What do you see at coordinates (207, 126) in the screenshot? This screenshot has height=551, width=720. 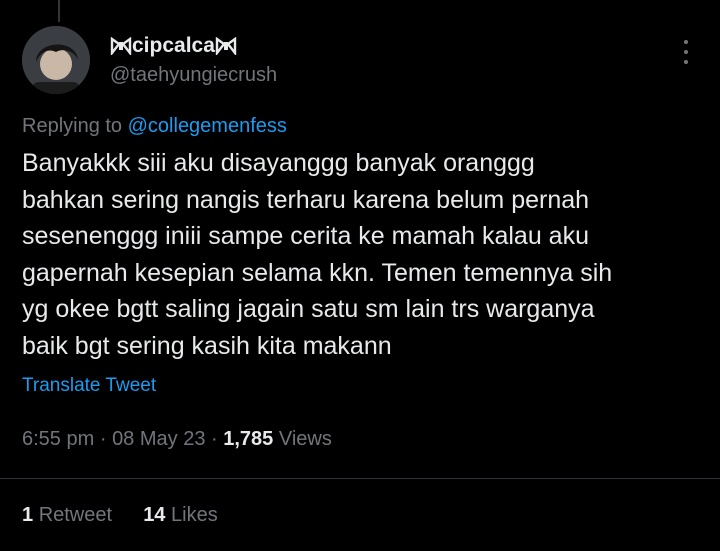 I see `reply-mention-link: @collegemenfess` at bounding box center [207, 126].